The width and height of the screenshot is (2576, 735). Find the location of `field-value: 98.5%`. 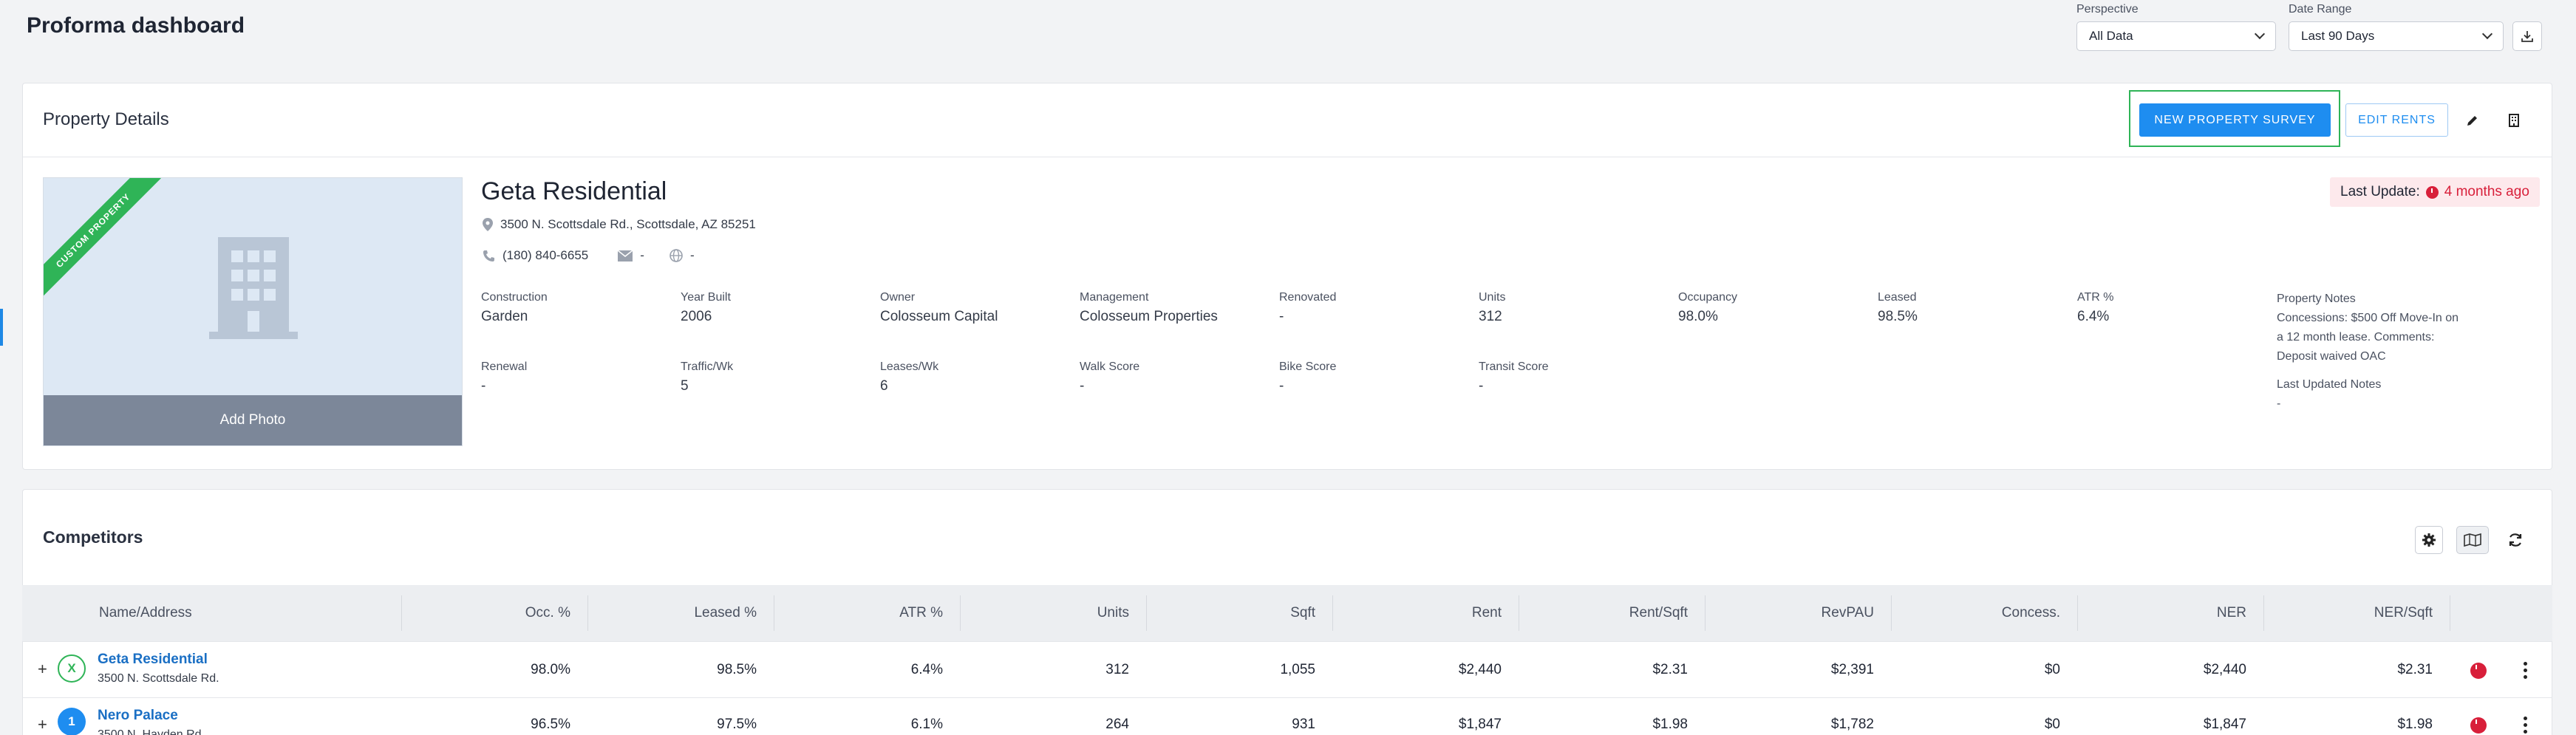

field-value: 98.5% is located at coordinates (1898, 316).